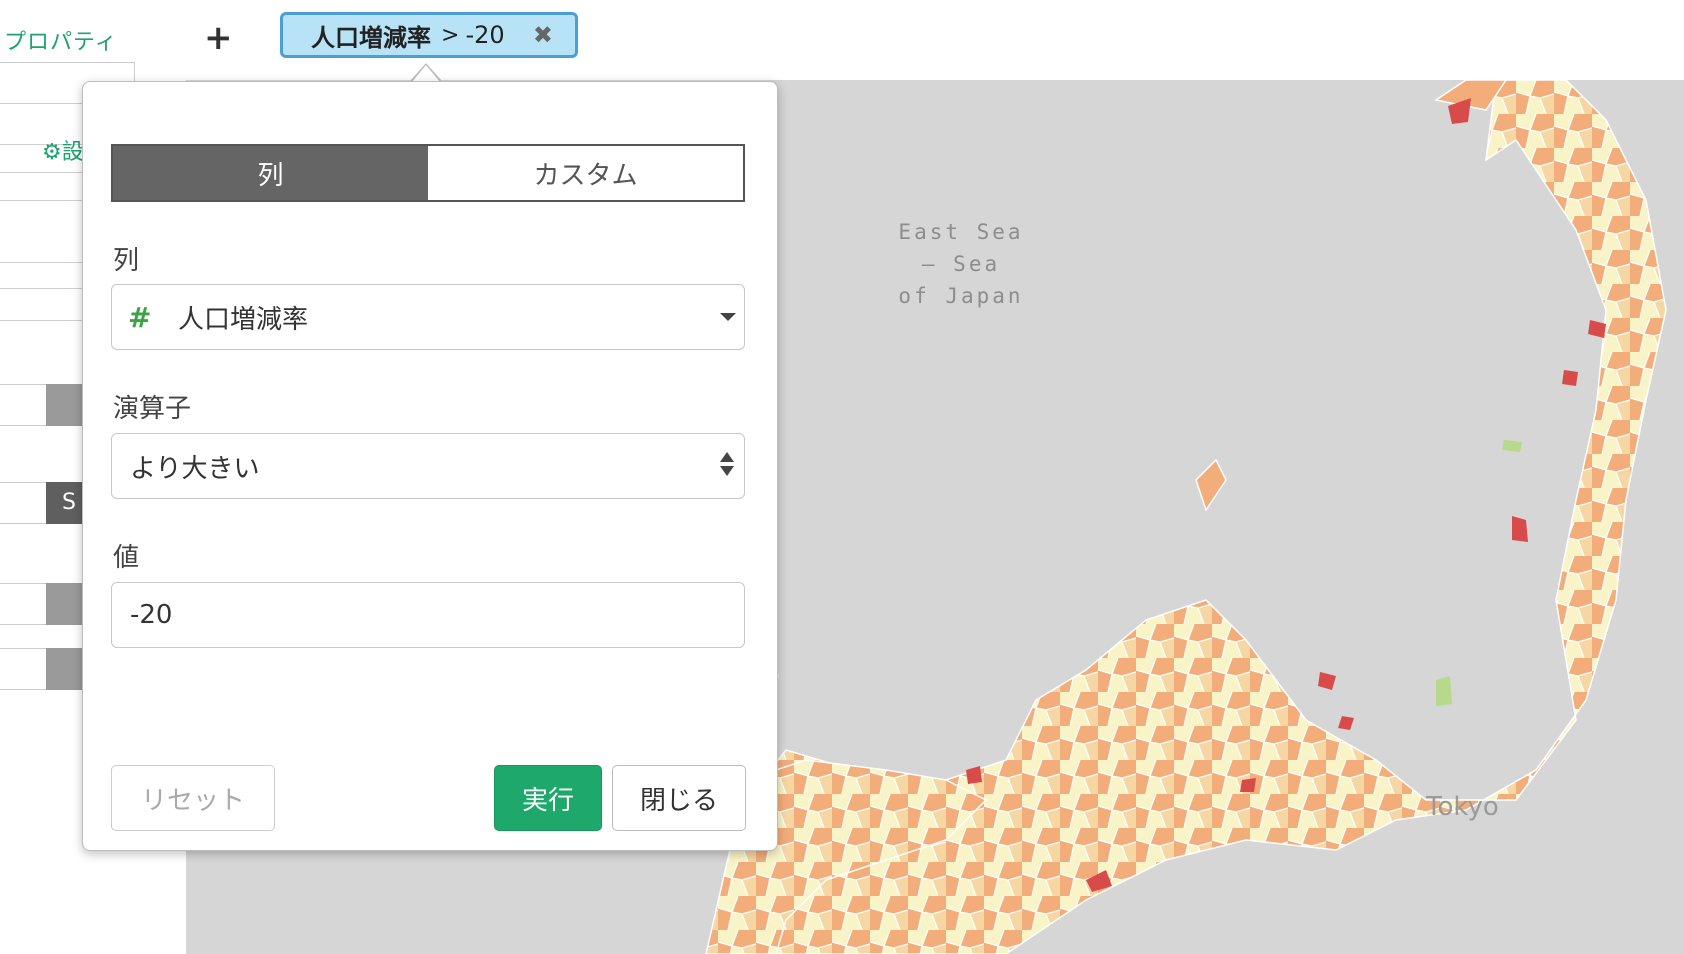 This screenshot has width=1684, height=954. I want to click on city-label: Tokyo, so click(1462, 807).